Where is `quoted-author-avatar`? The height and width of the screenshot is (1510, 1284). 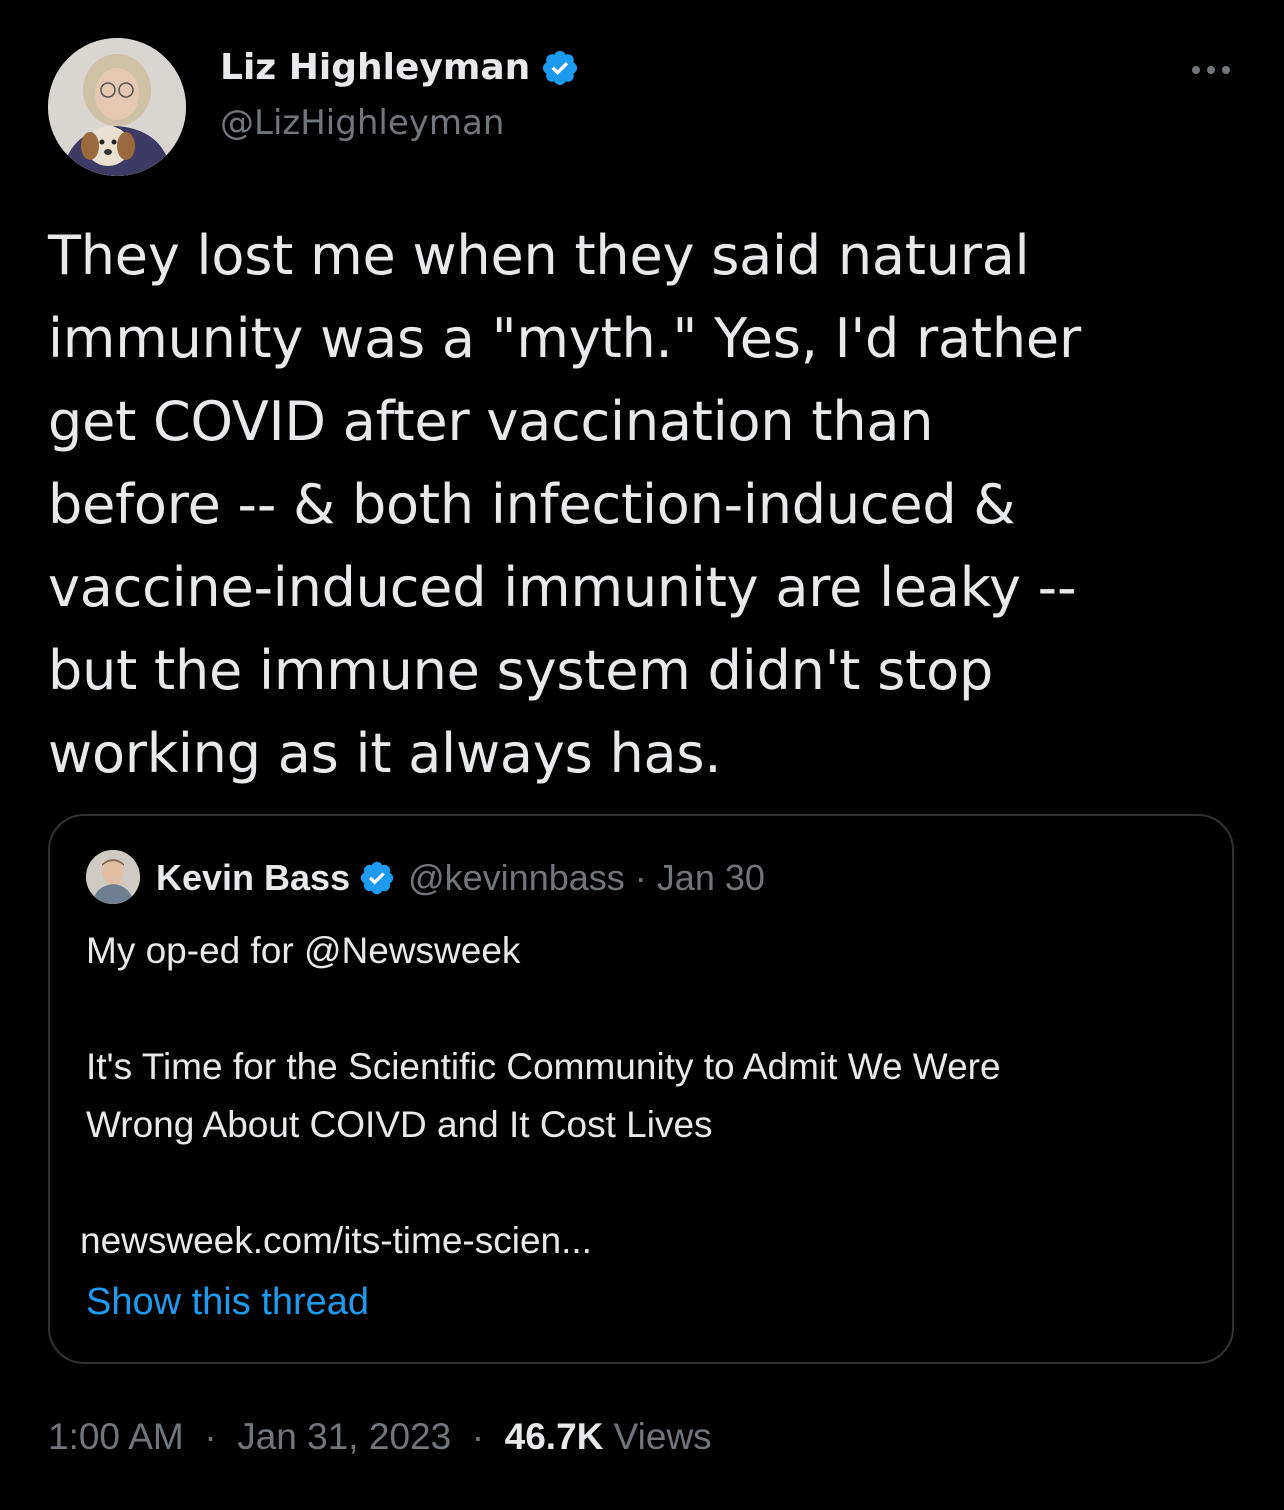 quoted-author-avatar is located at coordinates (113, 877).